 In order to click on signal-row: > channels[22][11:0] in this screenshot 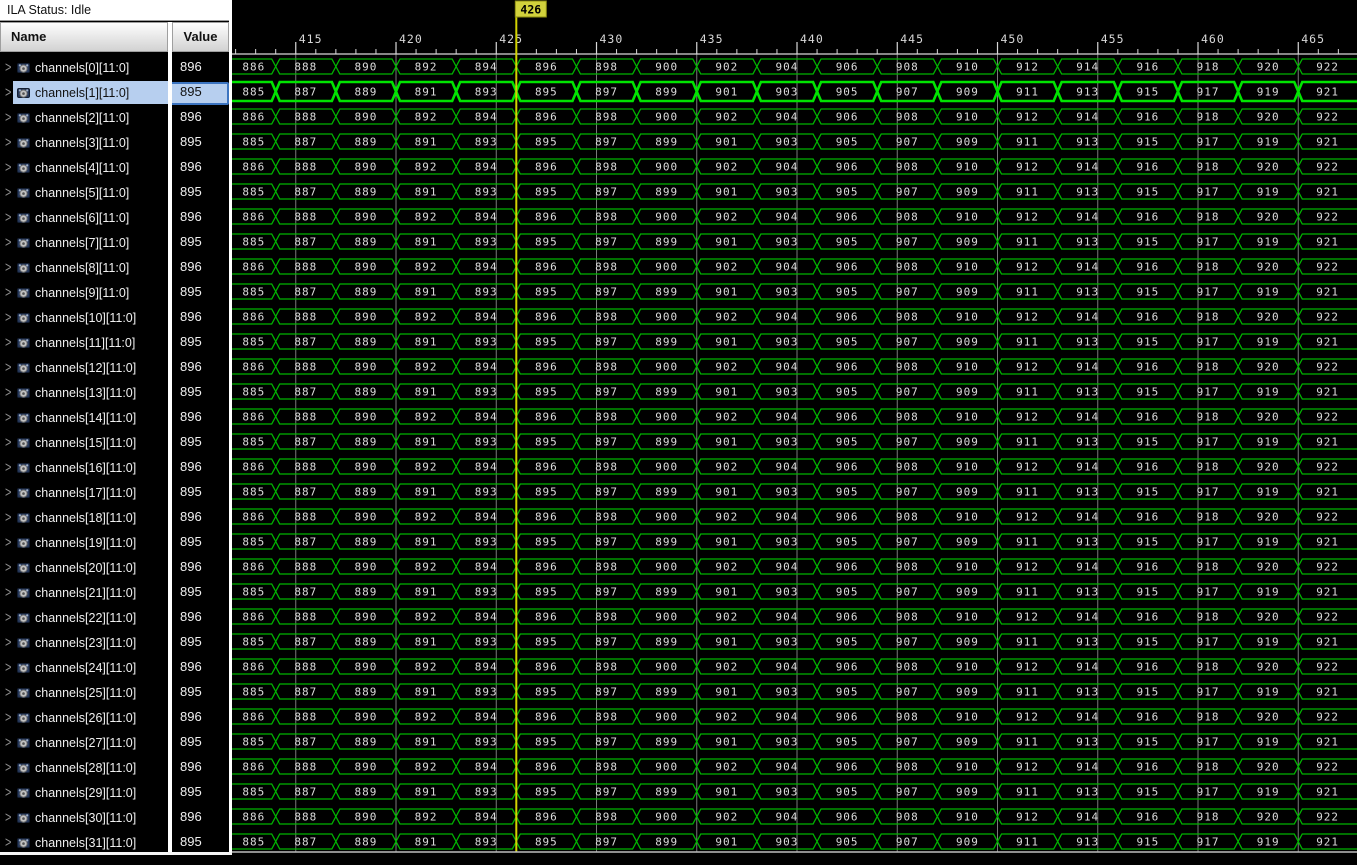, I will do `click(84, 617)`.